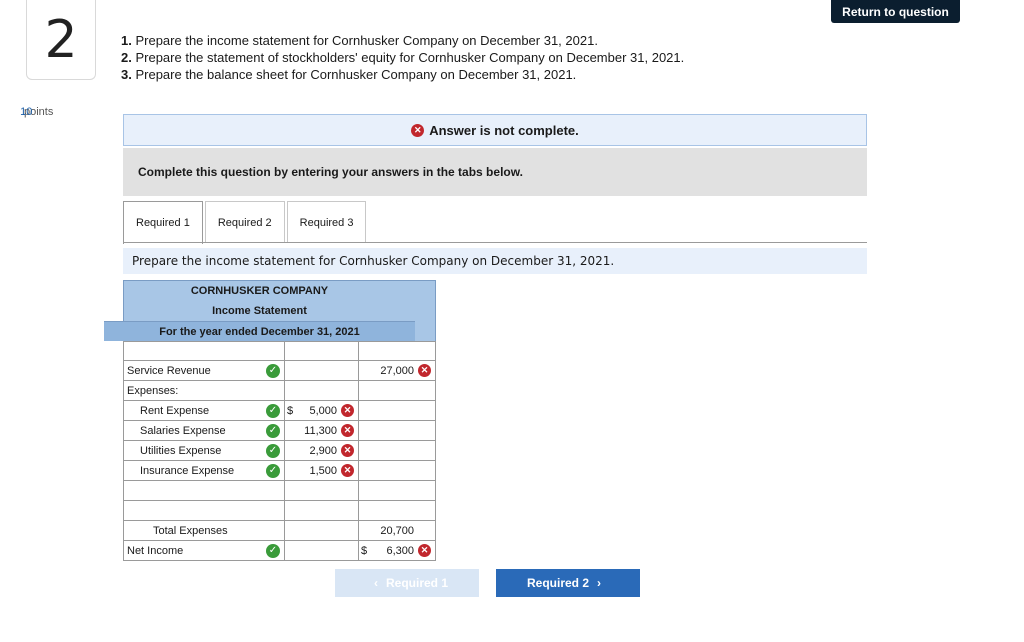  What do you see at coordinates (155, 550) in the screenshot?
I see `row-label: Net Income` at bounding box center [155, 550].